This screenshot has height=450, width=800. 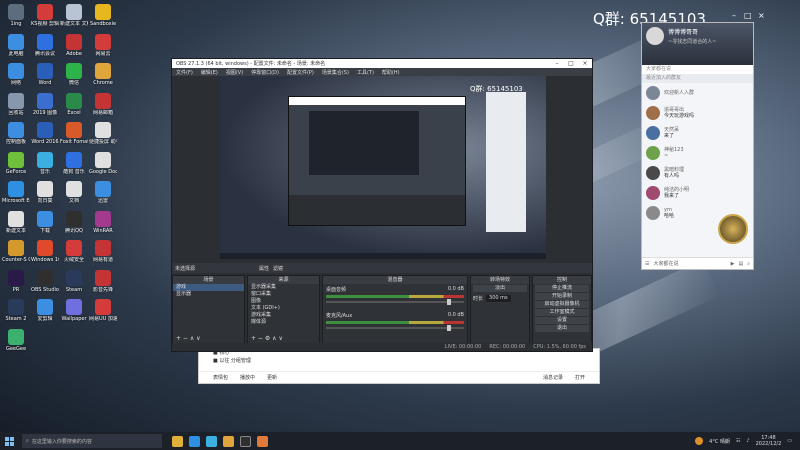 I want to click on file-explorer-icon, so click(x=177, y=441).